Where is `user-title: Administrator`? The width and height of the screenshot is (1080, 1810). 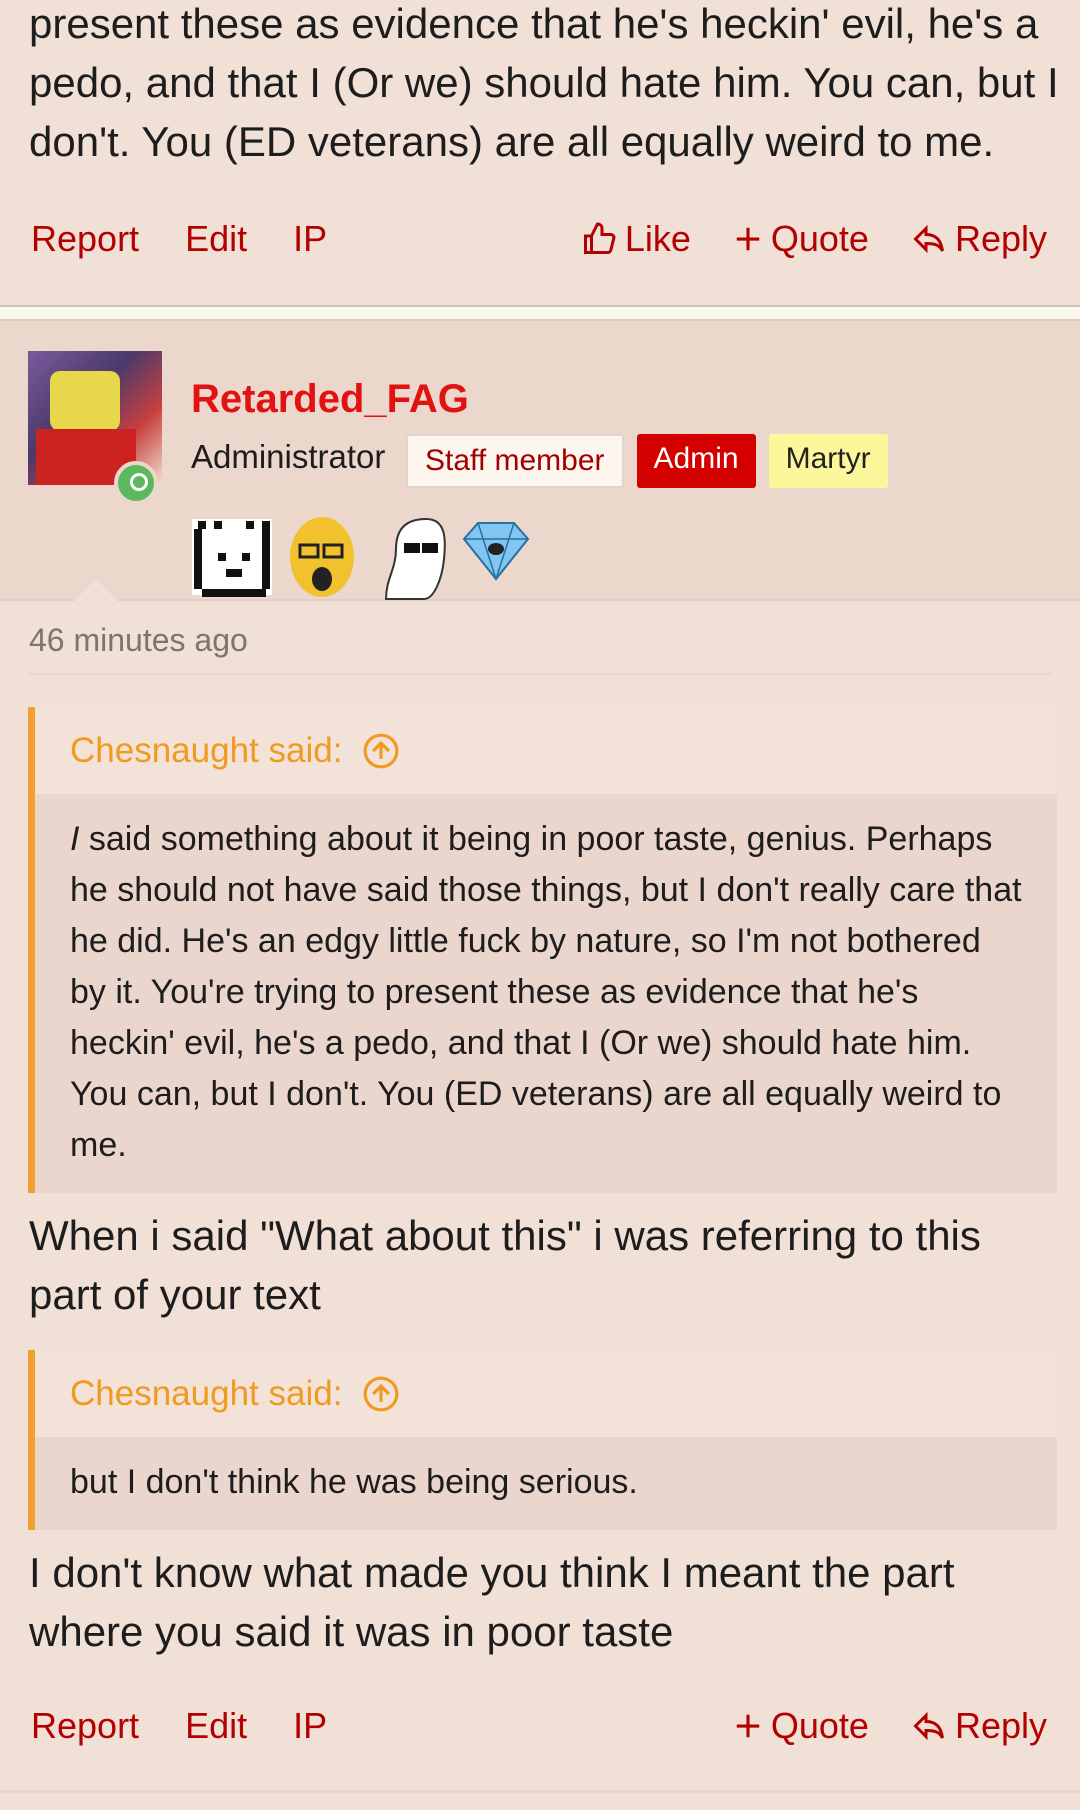
user-title: Administrator is located at coordinates (288, 456).